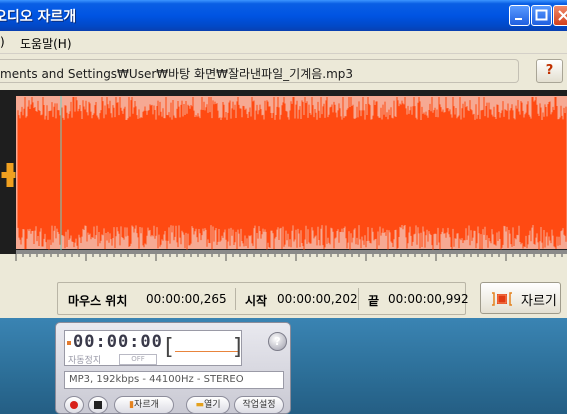 This screenshot has width=567, height=414. I want to click on close-button, so click(560, 15).